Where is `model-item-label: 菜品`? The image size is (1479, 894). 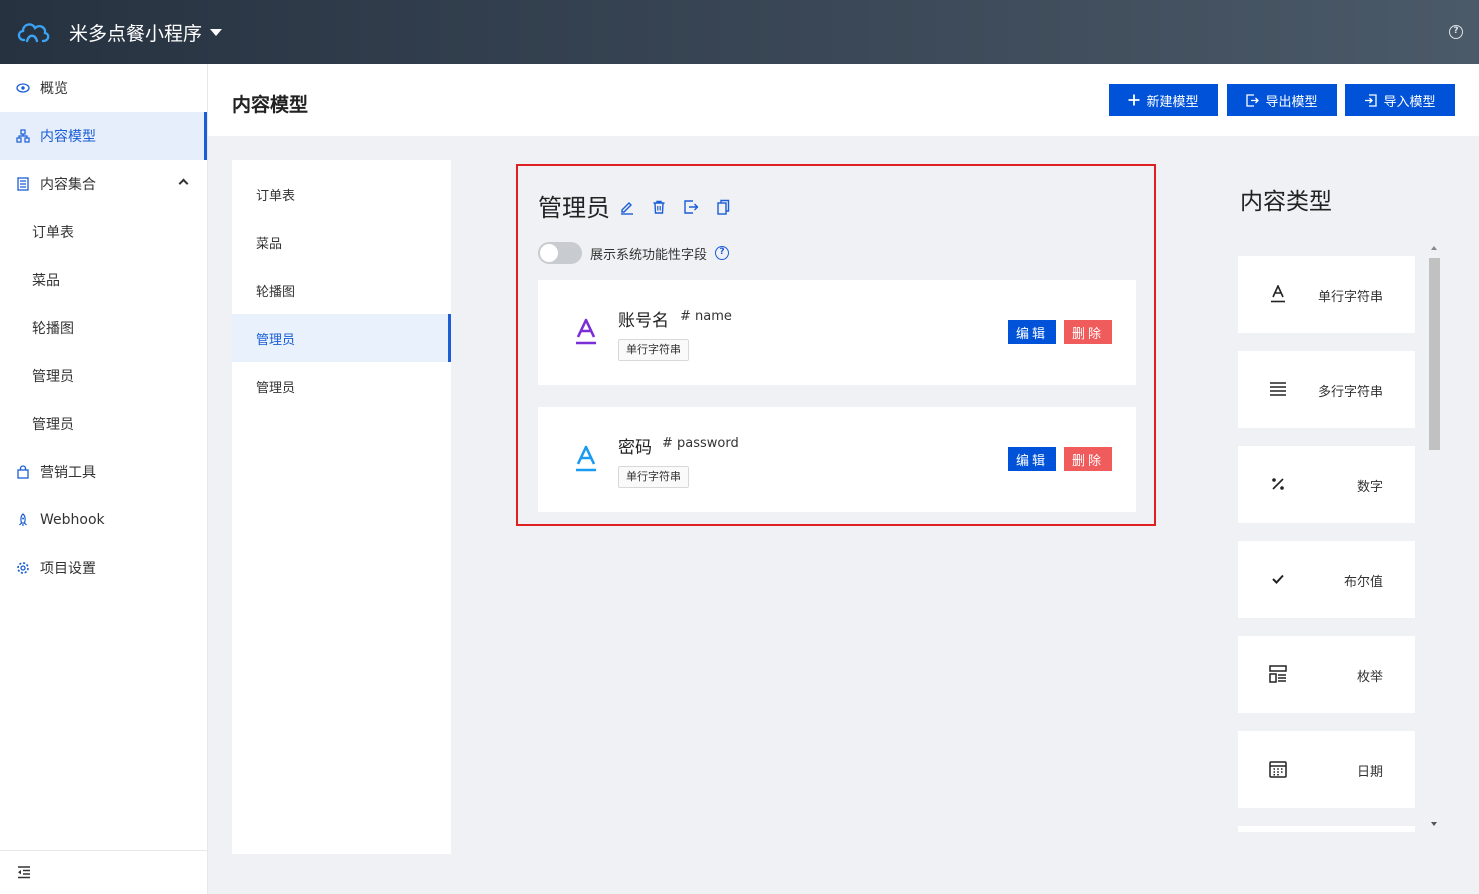 model-item-label: 菜品 is located at coordinates (269, 244).